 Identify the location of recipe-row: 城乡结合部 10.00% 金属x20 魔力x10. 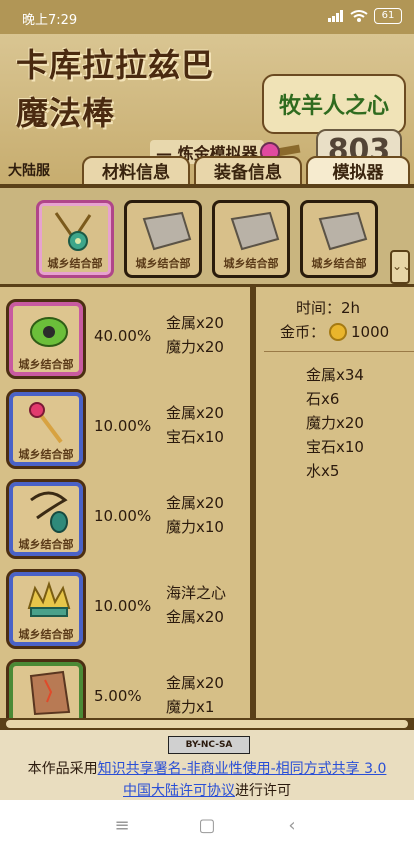
(125, 518).